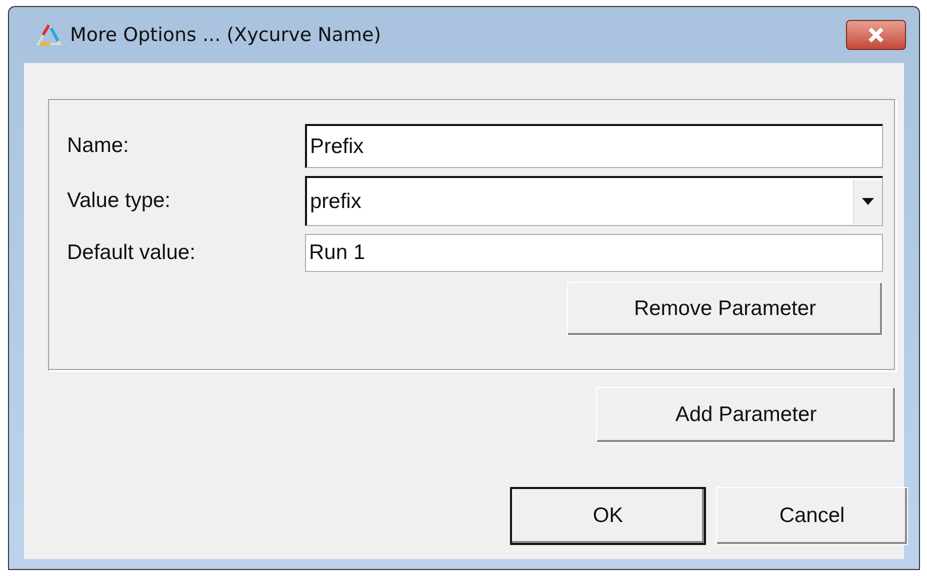 This screenshot has height=576, width=927. Describe the element at coordinates (49, 35) in the screenshot. I see `triangle-logo-icon` at that location.